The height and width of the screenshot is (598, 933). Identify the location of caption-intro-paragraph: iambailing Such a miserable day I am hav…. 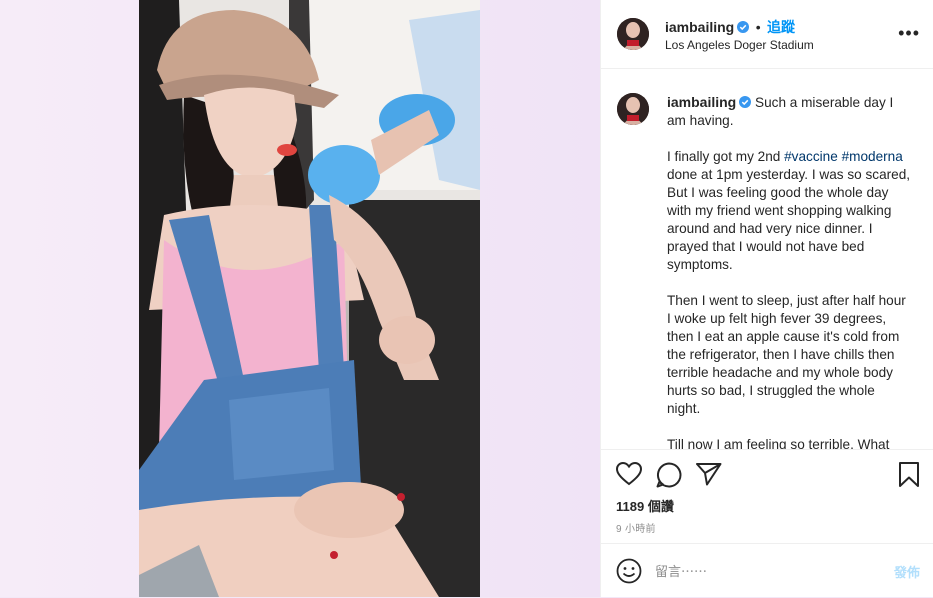
(789, 111).